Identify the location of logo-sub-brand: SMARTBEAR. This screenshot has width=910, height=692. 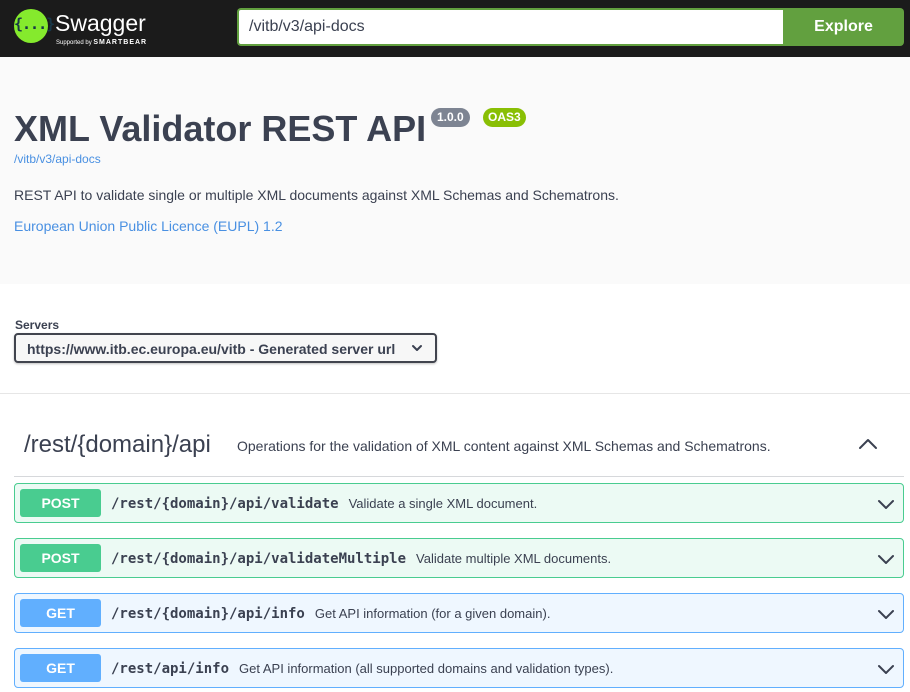
(120, 42).